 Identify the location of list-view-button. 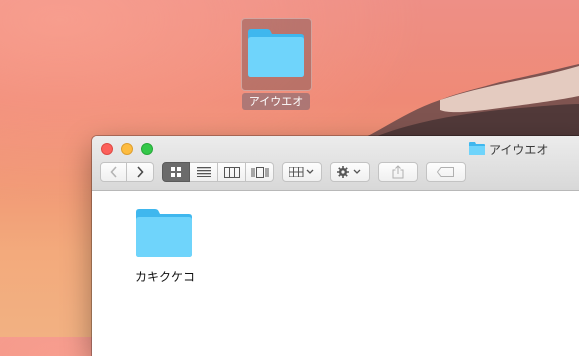
(204, 172).